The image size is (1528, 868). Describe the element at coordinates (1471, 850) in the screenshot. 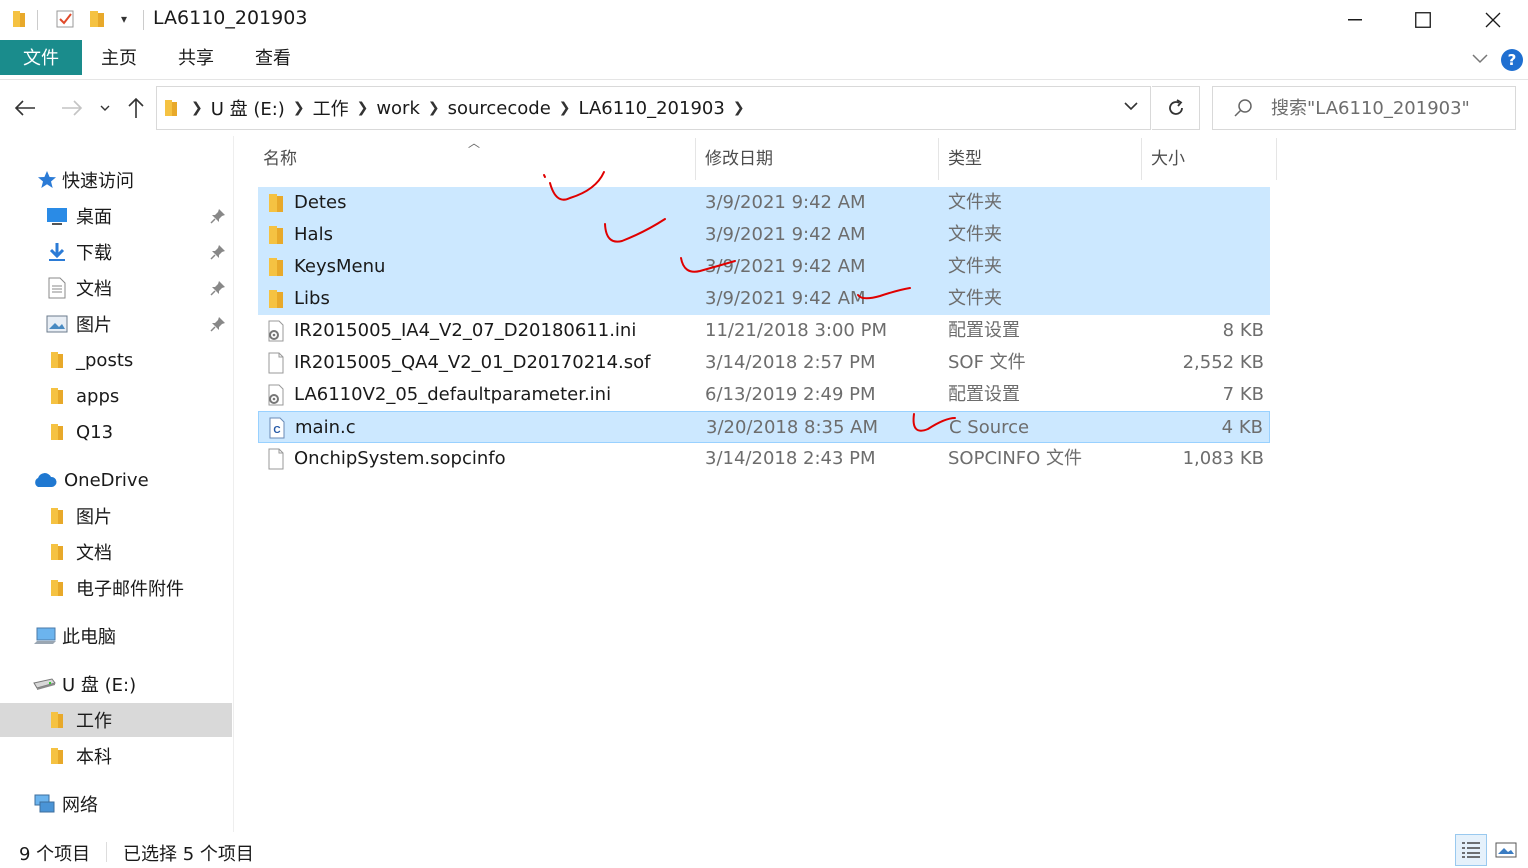

I see `details-view-button` at that location.